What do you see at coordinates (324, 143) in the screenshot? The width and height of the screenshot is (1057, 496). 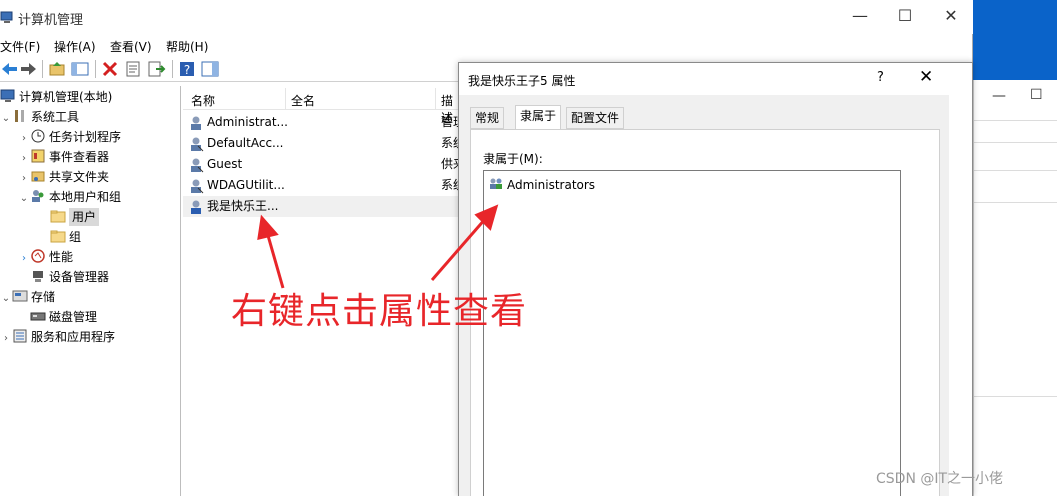 I see `table-row: DefaultAcc... 系统` at bounding box center [324, 143].